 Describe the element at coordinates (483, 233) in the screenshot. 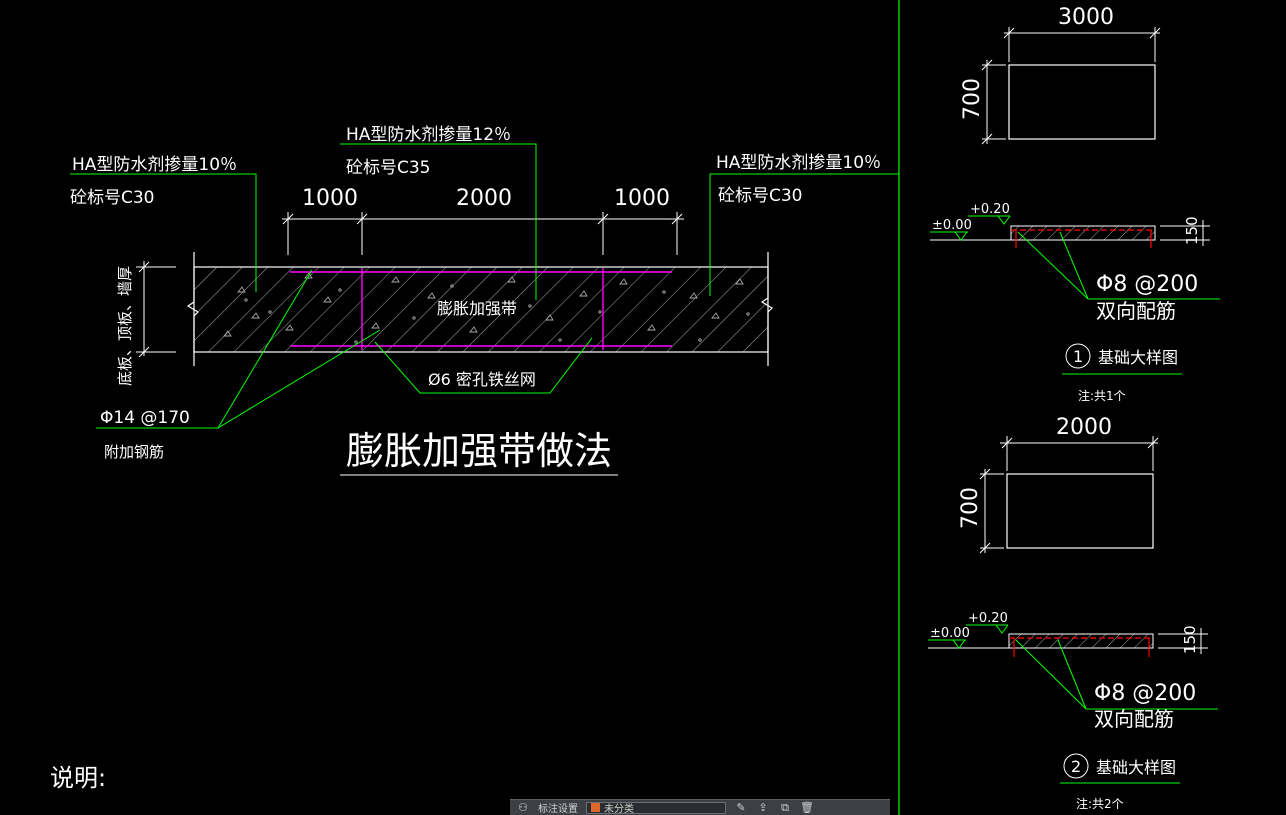

I see `dimension-chain` at that location.